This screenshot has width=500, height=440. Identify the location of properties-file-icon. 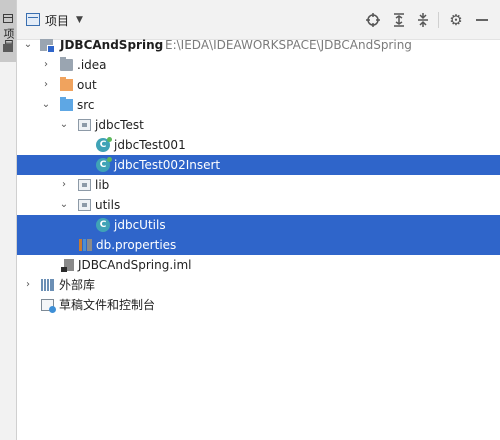
(85, 245).